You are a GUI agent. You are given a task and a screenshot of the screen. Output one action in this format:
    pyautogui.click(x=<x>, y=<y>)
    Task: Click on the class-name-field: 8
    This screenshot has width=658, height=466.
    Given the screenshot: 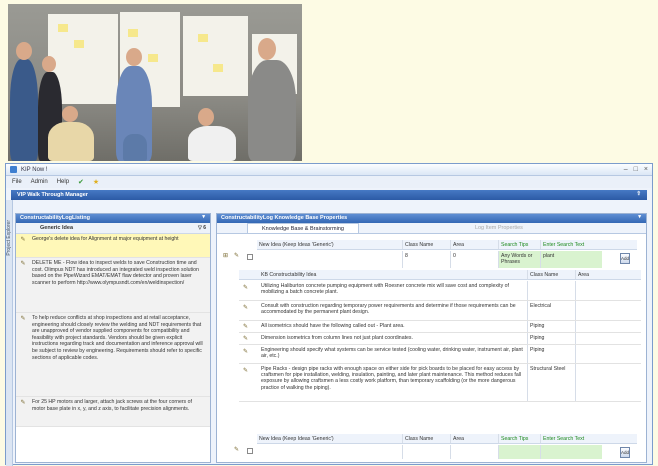 What is the action you would take?
    pyautogui.click(x=426, y=259)
    